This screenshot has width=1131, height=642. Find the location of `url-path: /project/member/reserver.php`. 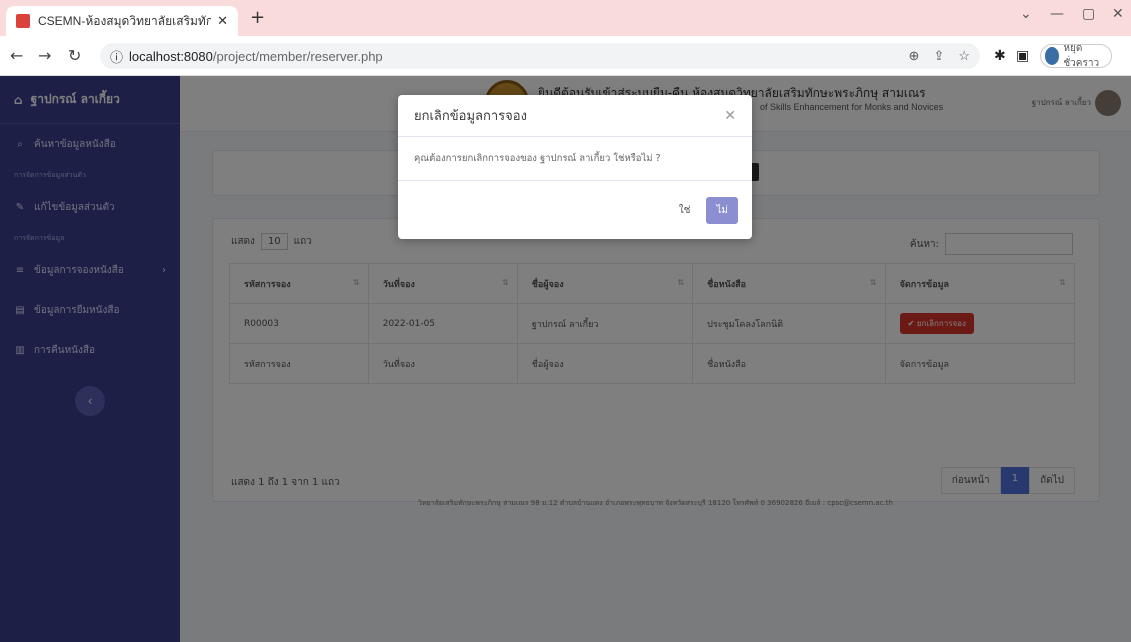

url-path: /project/member/reserver.php is located at coordinates (297, 56).